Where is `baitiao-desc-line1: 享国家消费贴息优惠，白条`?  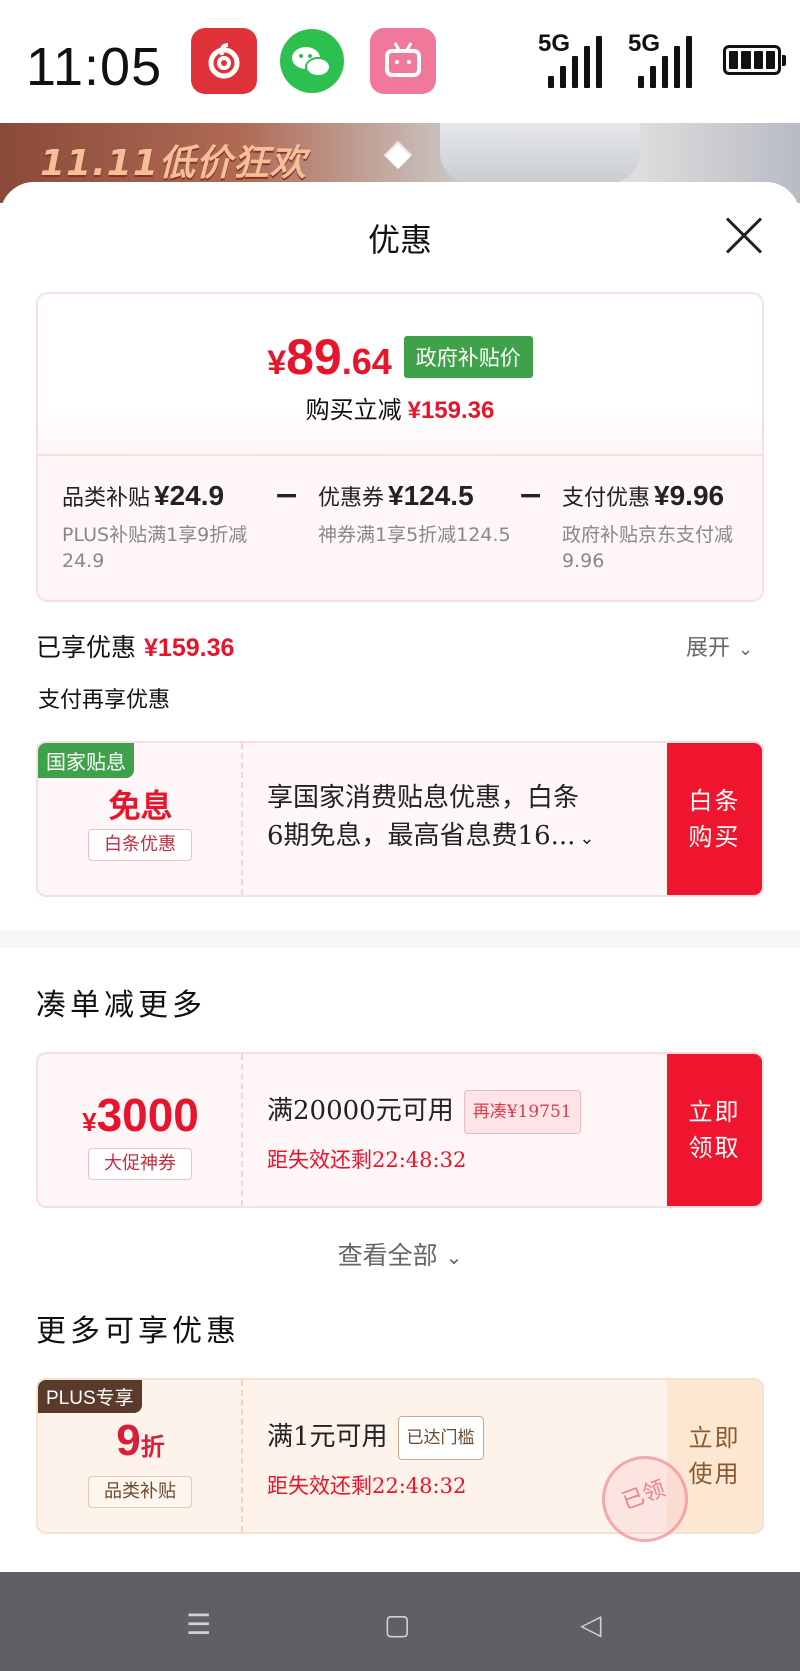 baitiao-desc-line1: 享国家消费贴息优惠，白条 is located at coordinates (423, 798).